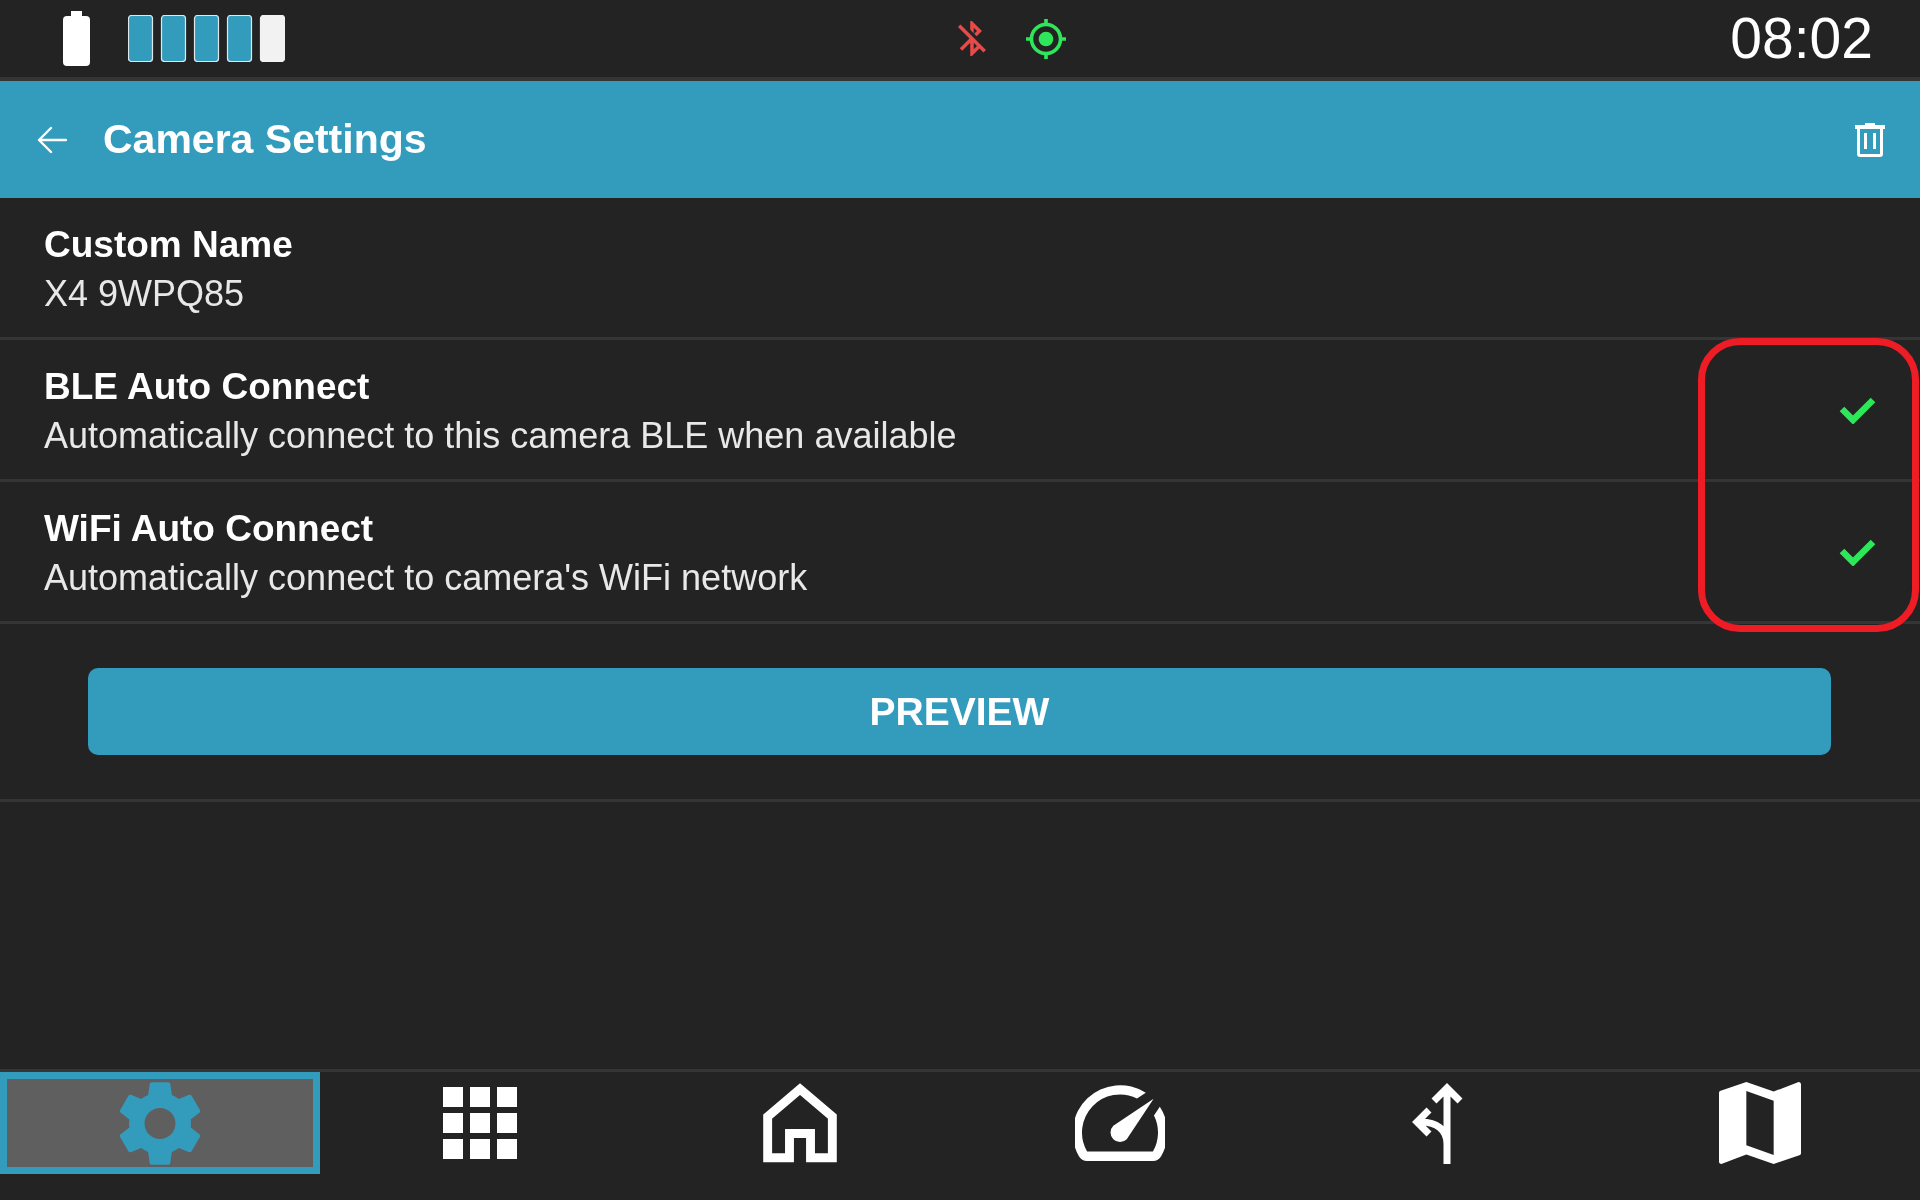  What do you see at coordinates (1120, 1123) in the screenshot?
I see `speedometer-icon` at bounding box center [1120, 1123].